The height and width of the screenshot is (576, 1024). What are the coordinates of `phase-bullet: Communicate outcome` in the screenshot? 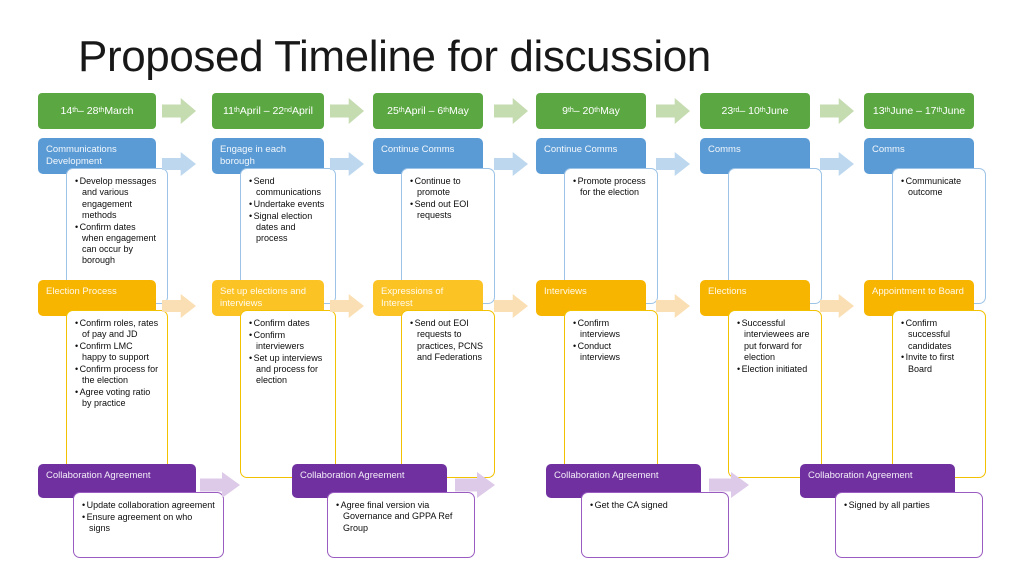 It's located at (939, 187).